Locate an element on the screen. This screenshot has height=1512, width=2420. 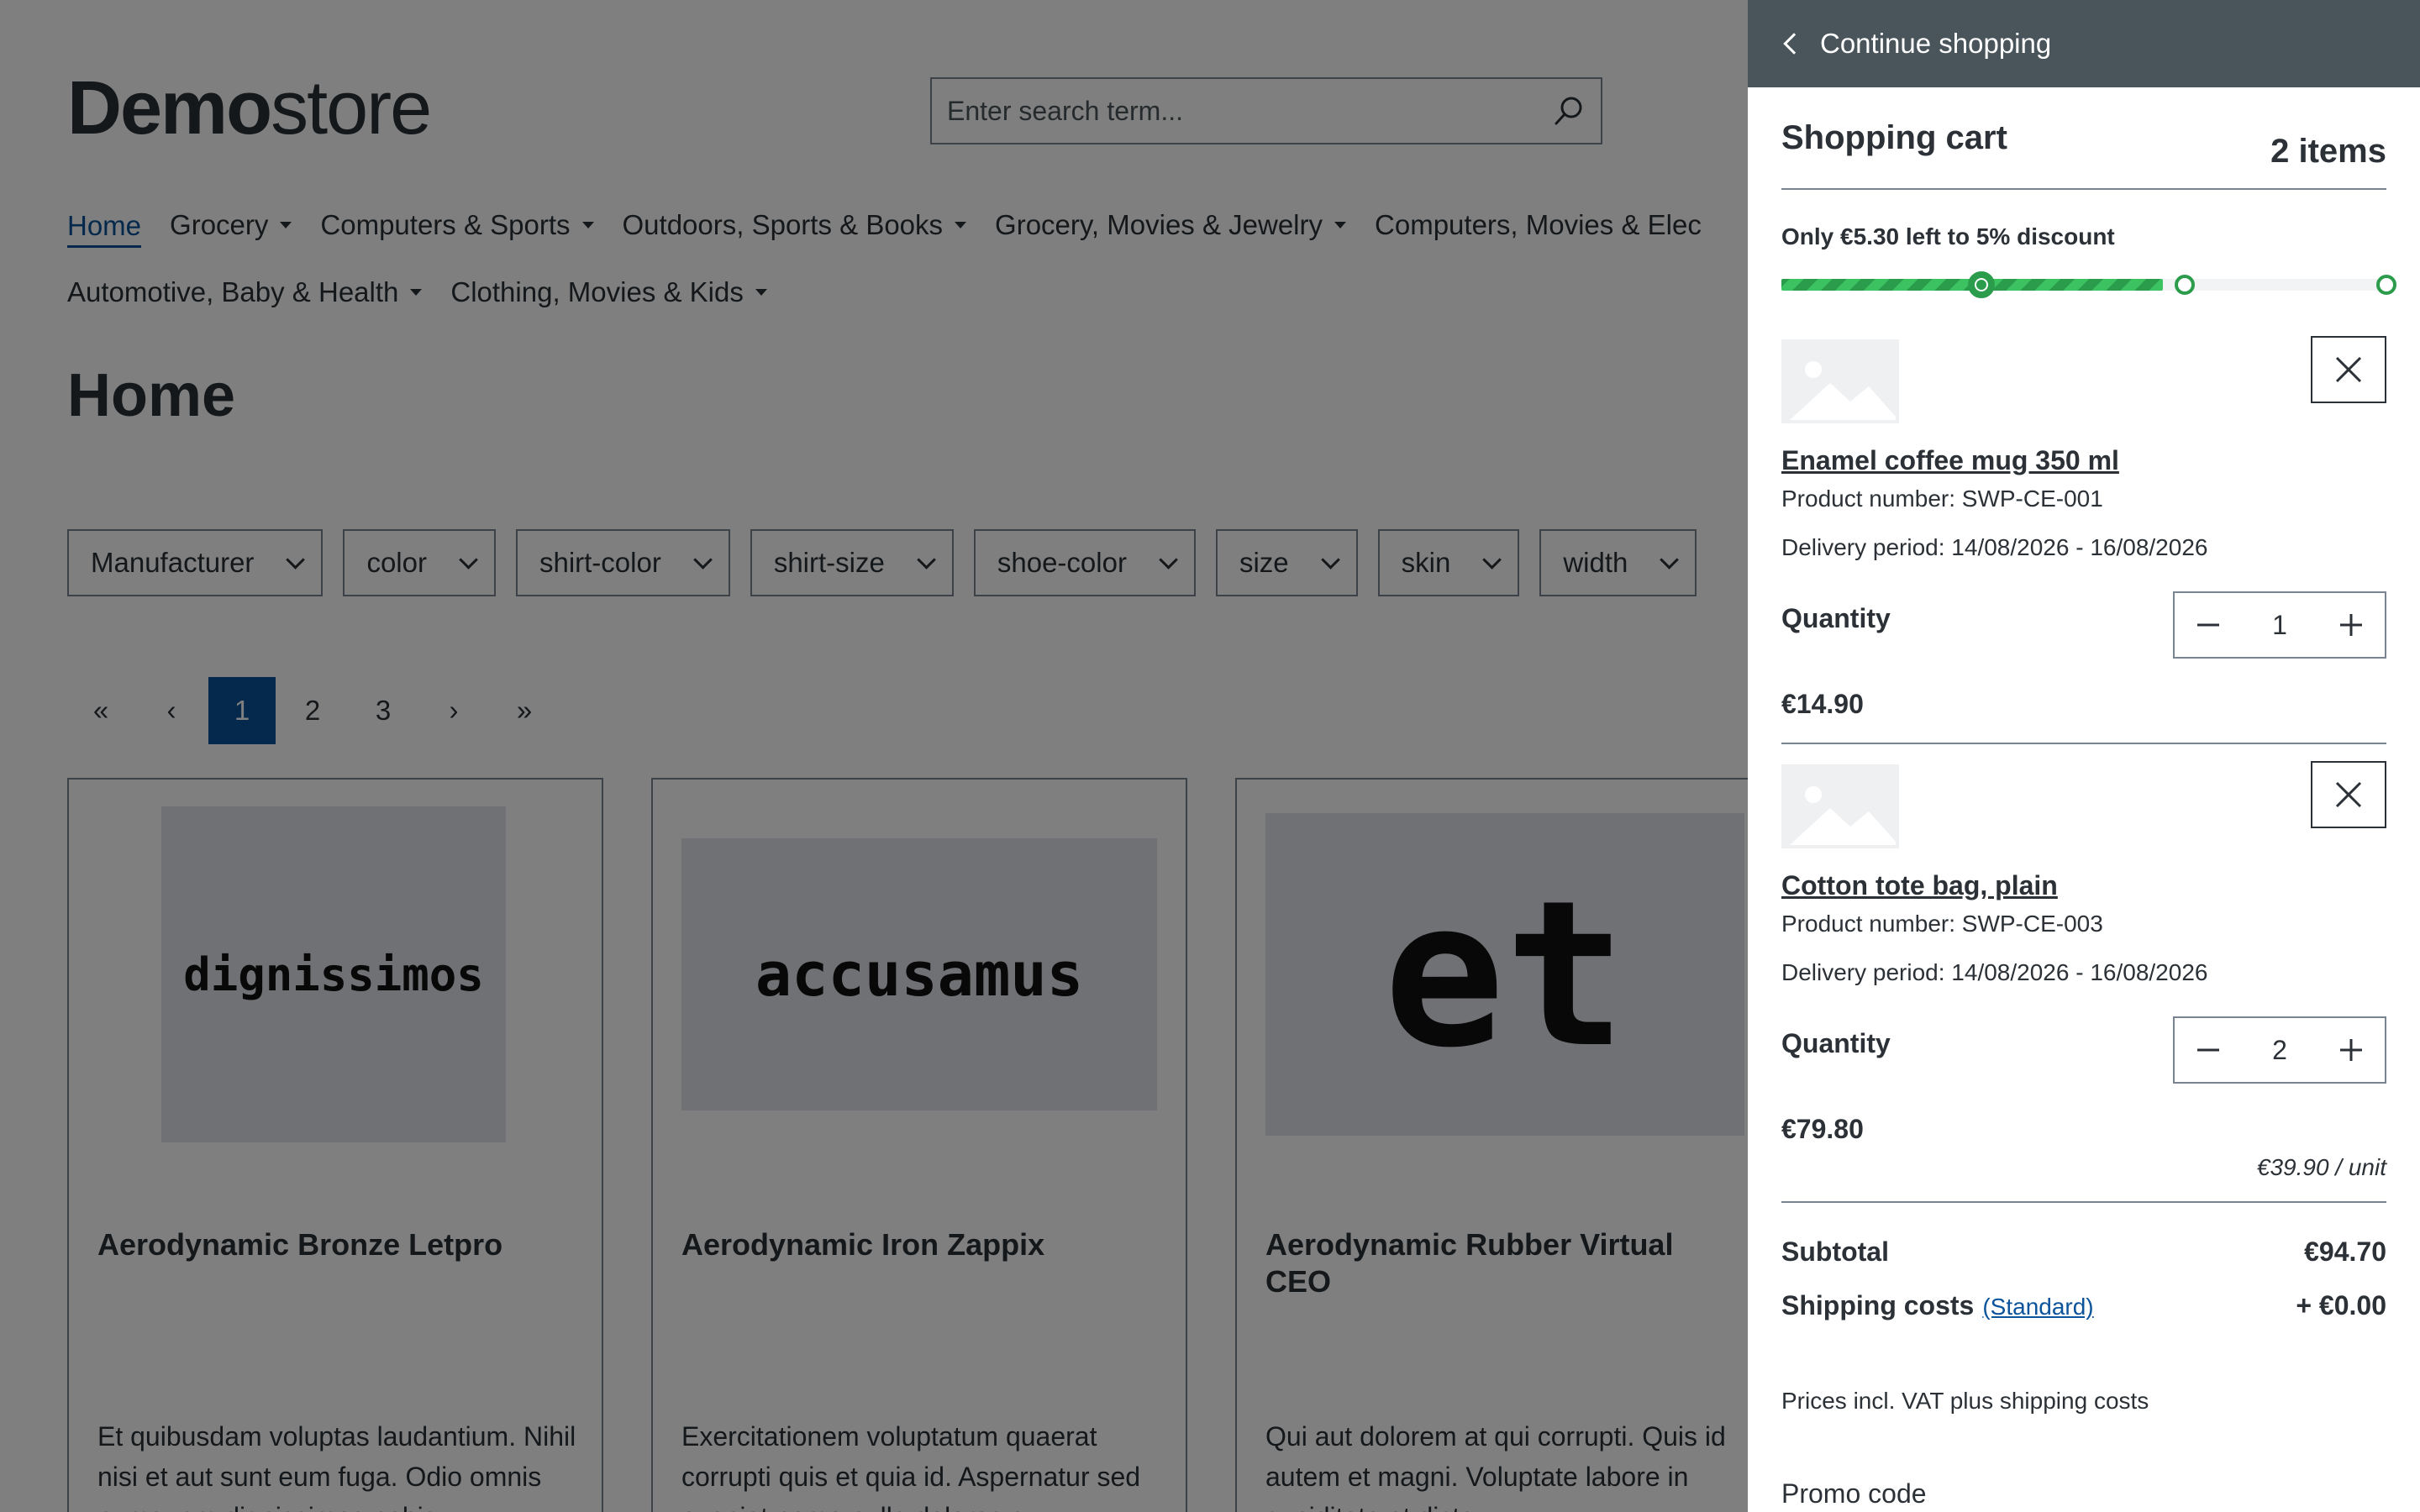
shipping-row: Shipping costs (Standard) + €0.00 is located at coordinates (2084, 1305).